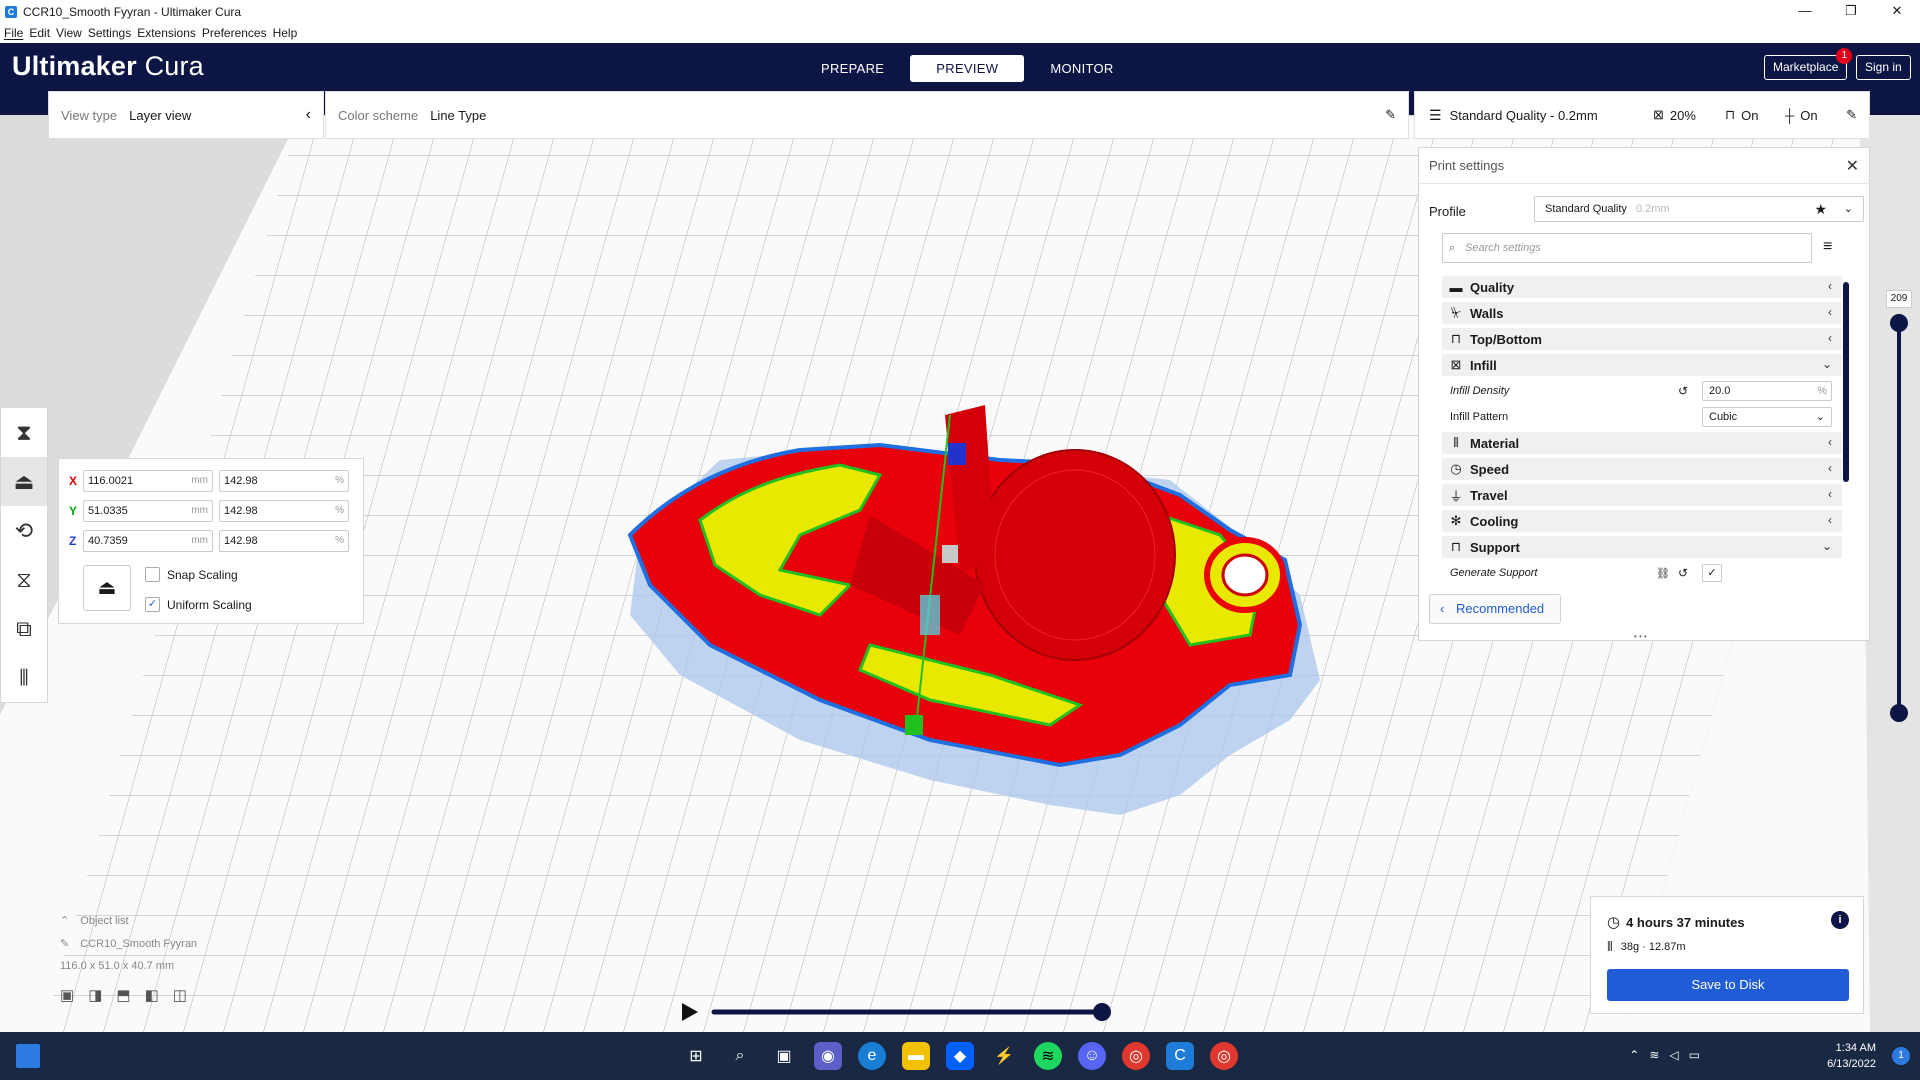 The width and height of the screenshot is (1920, 1080). Describe the element at coordinates (1642, 521) in the screenshot. I see `category-cooling: ✻ Cooling ‹` at that location.